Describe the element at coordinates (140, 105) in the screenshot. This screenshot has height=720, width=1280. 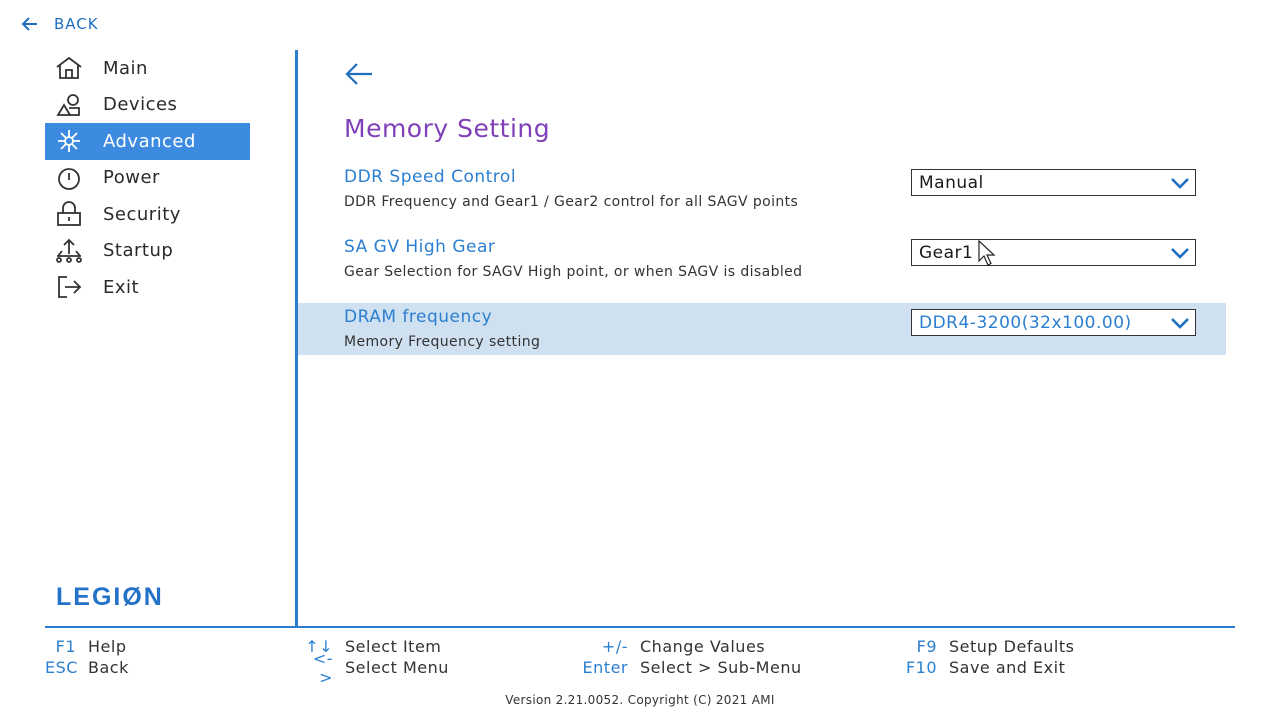
I see `sidebar-item-label: Devices` at that location.